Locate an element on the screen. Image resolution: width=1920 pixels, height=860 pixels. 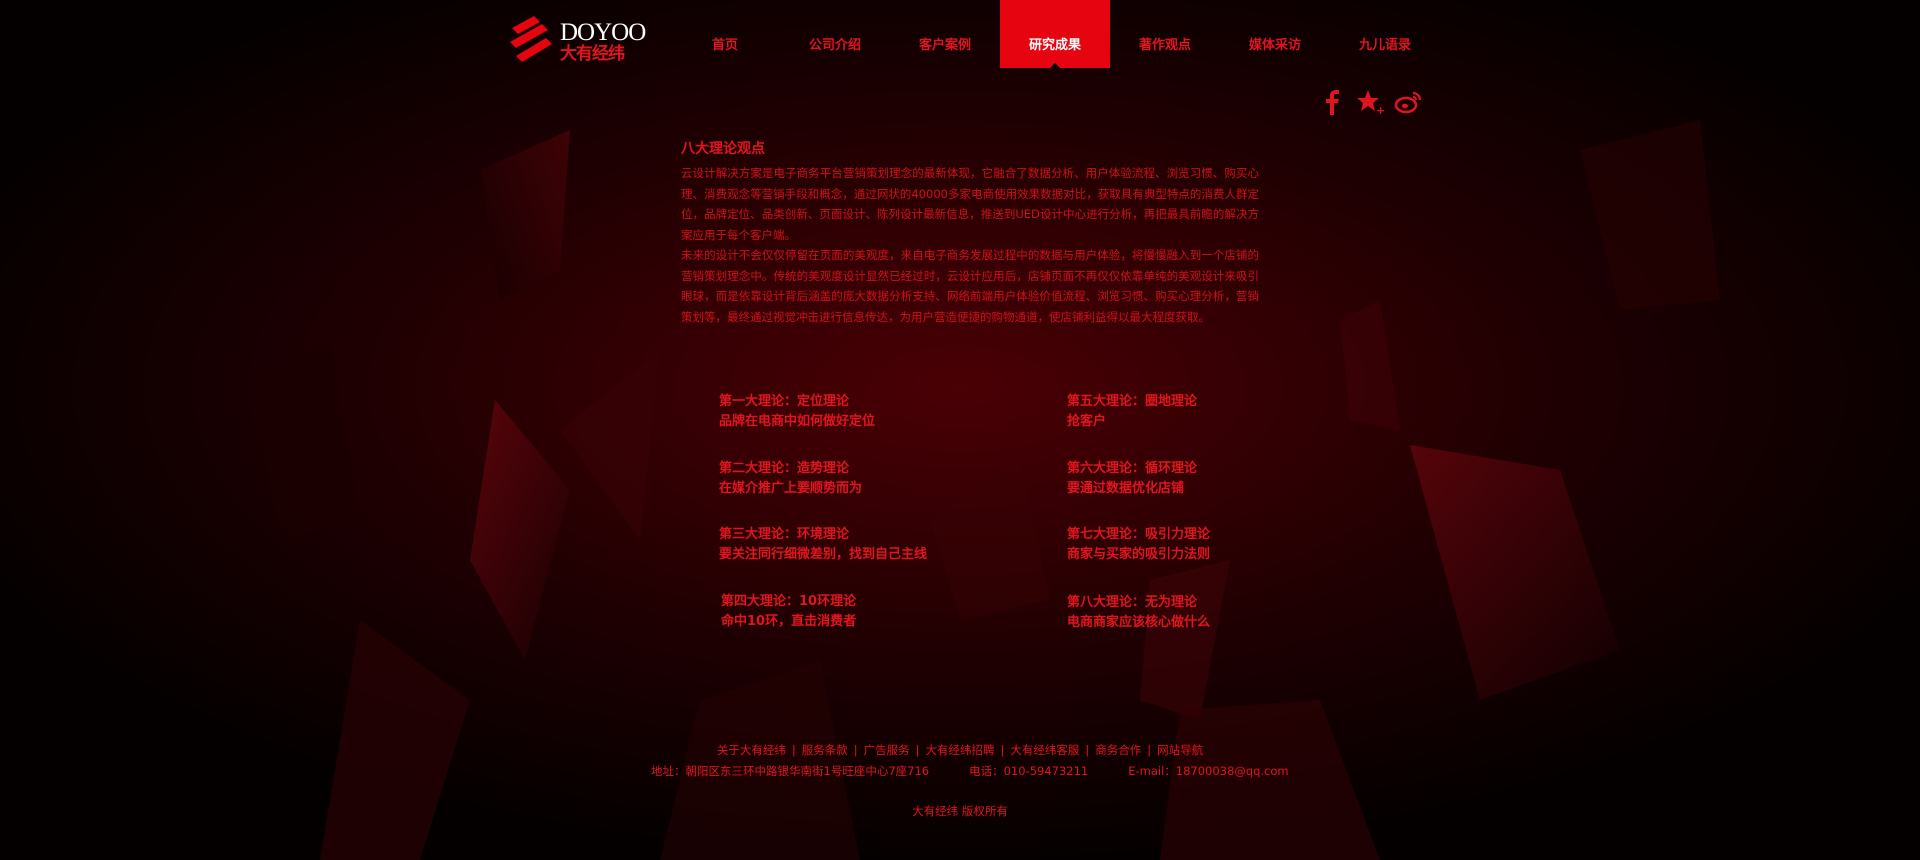
theory-desc: 电商商家应该核心做什么 is located at coordinates (1139, 622).